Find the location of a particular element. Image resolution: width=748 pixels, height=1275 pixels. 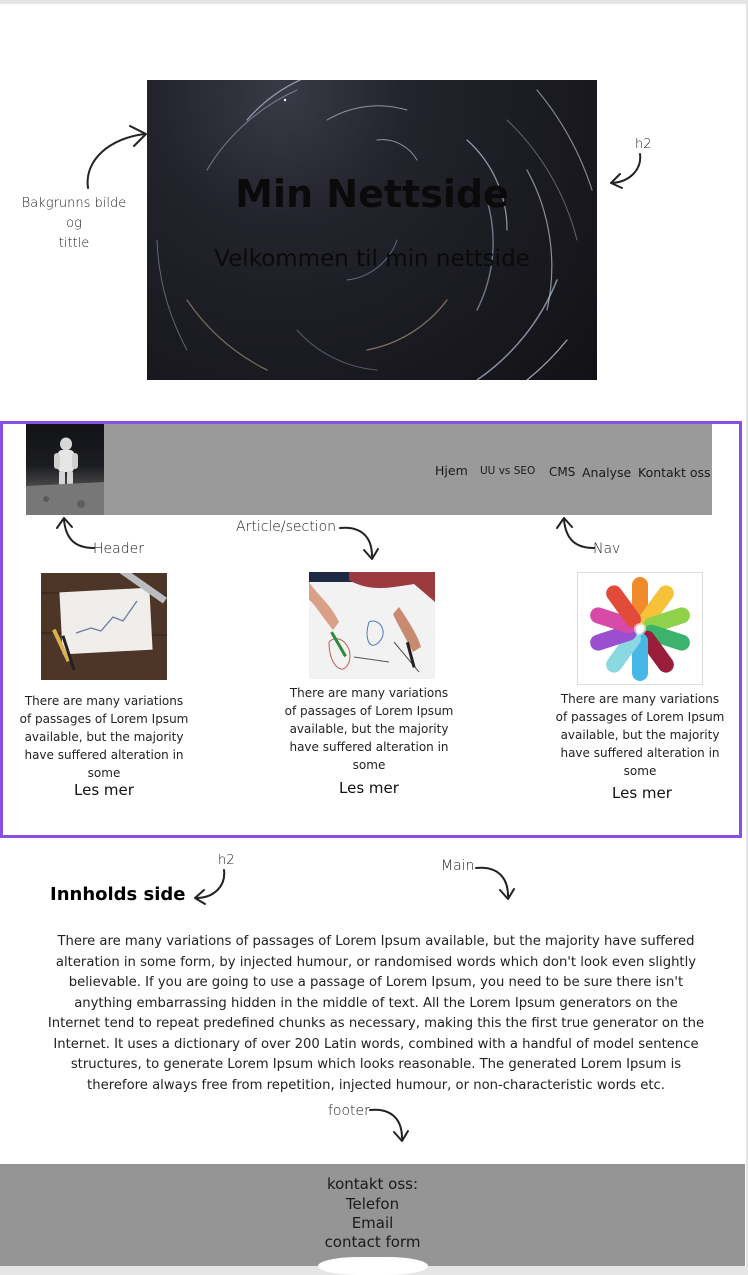

card-image-drawing is located at coordinates (372, 625).